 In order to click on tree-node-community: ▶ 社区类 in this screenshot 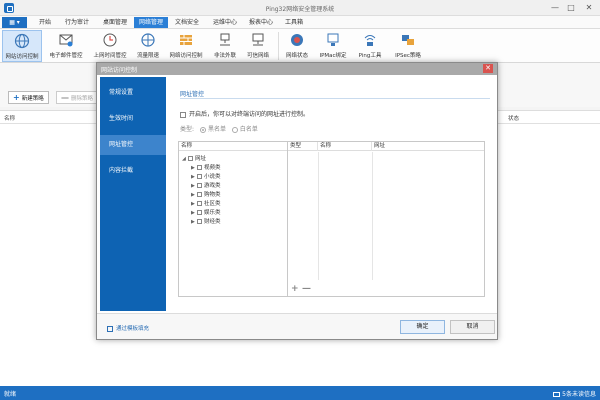, I will do `click(206, 203)`.